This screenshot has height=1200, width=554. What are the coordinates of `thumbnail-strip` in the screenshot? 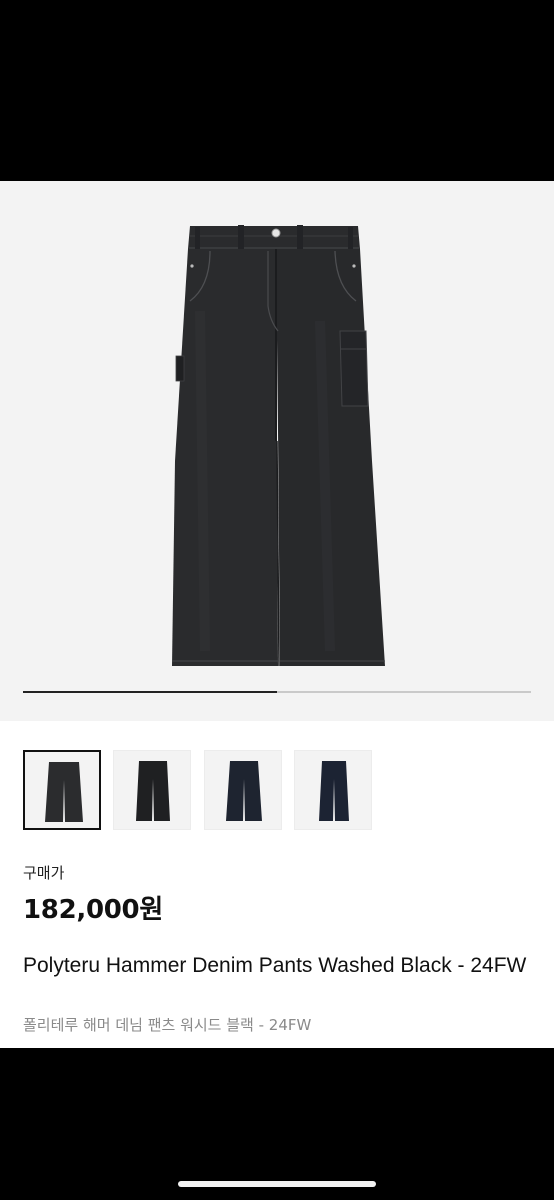 It's located at (283, 790).